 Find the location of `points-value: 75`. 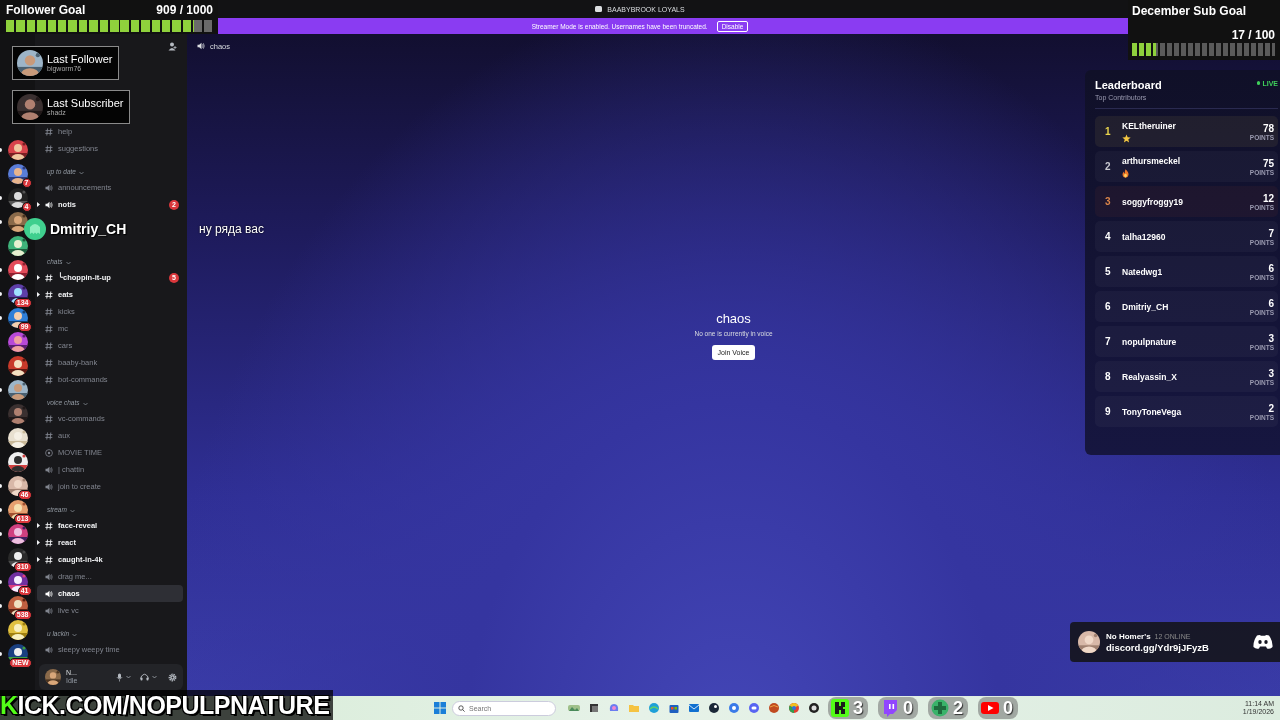

points-value: 75 is located at coordinates (1268, 163).